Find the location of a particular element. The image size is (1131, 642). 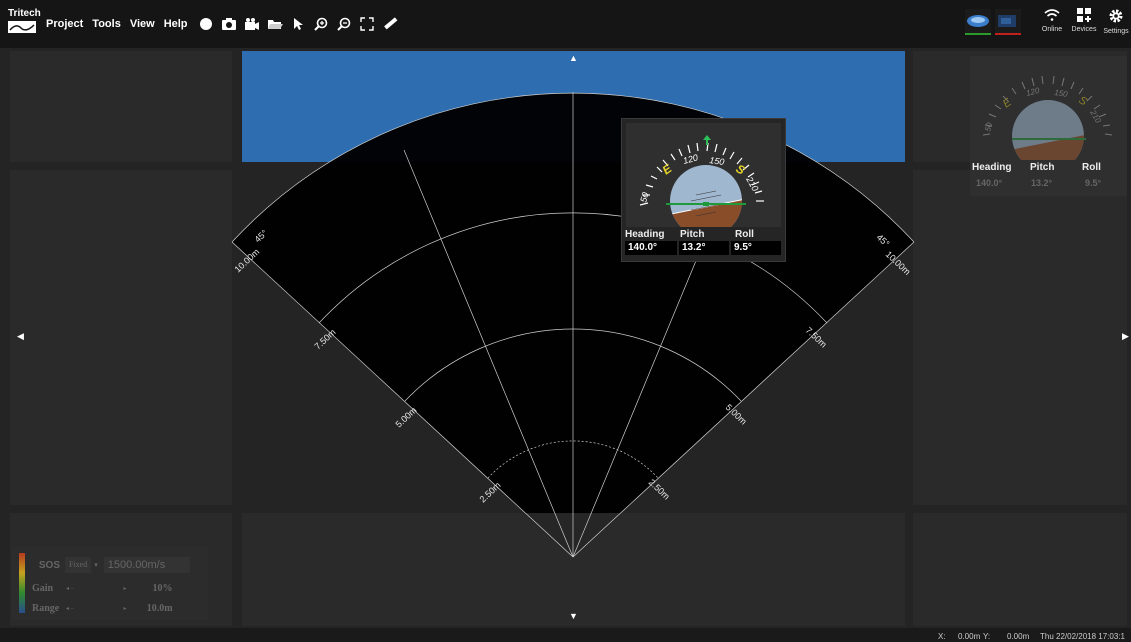

mini-compass-label-150: 150 is located at coordinates (1061, 93).